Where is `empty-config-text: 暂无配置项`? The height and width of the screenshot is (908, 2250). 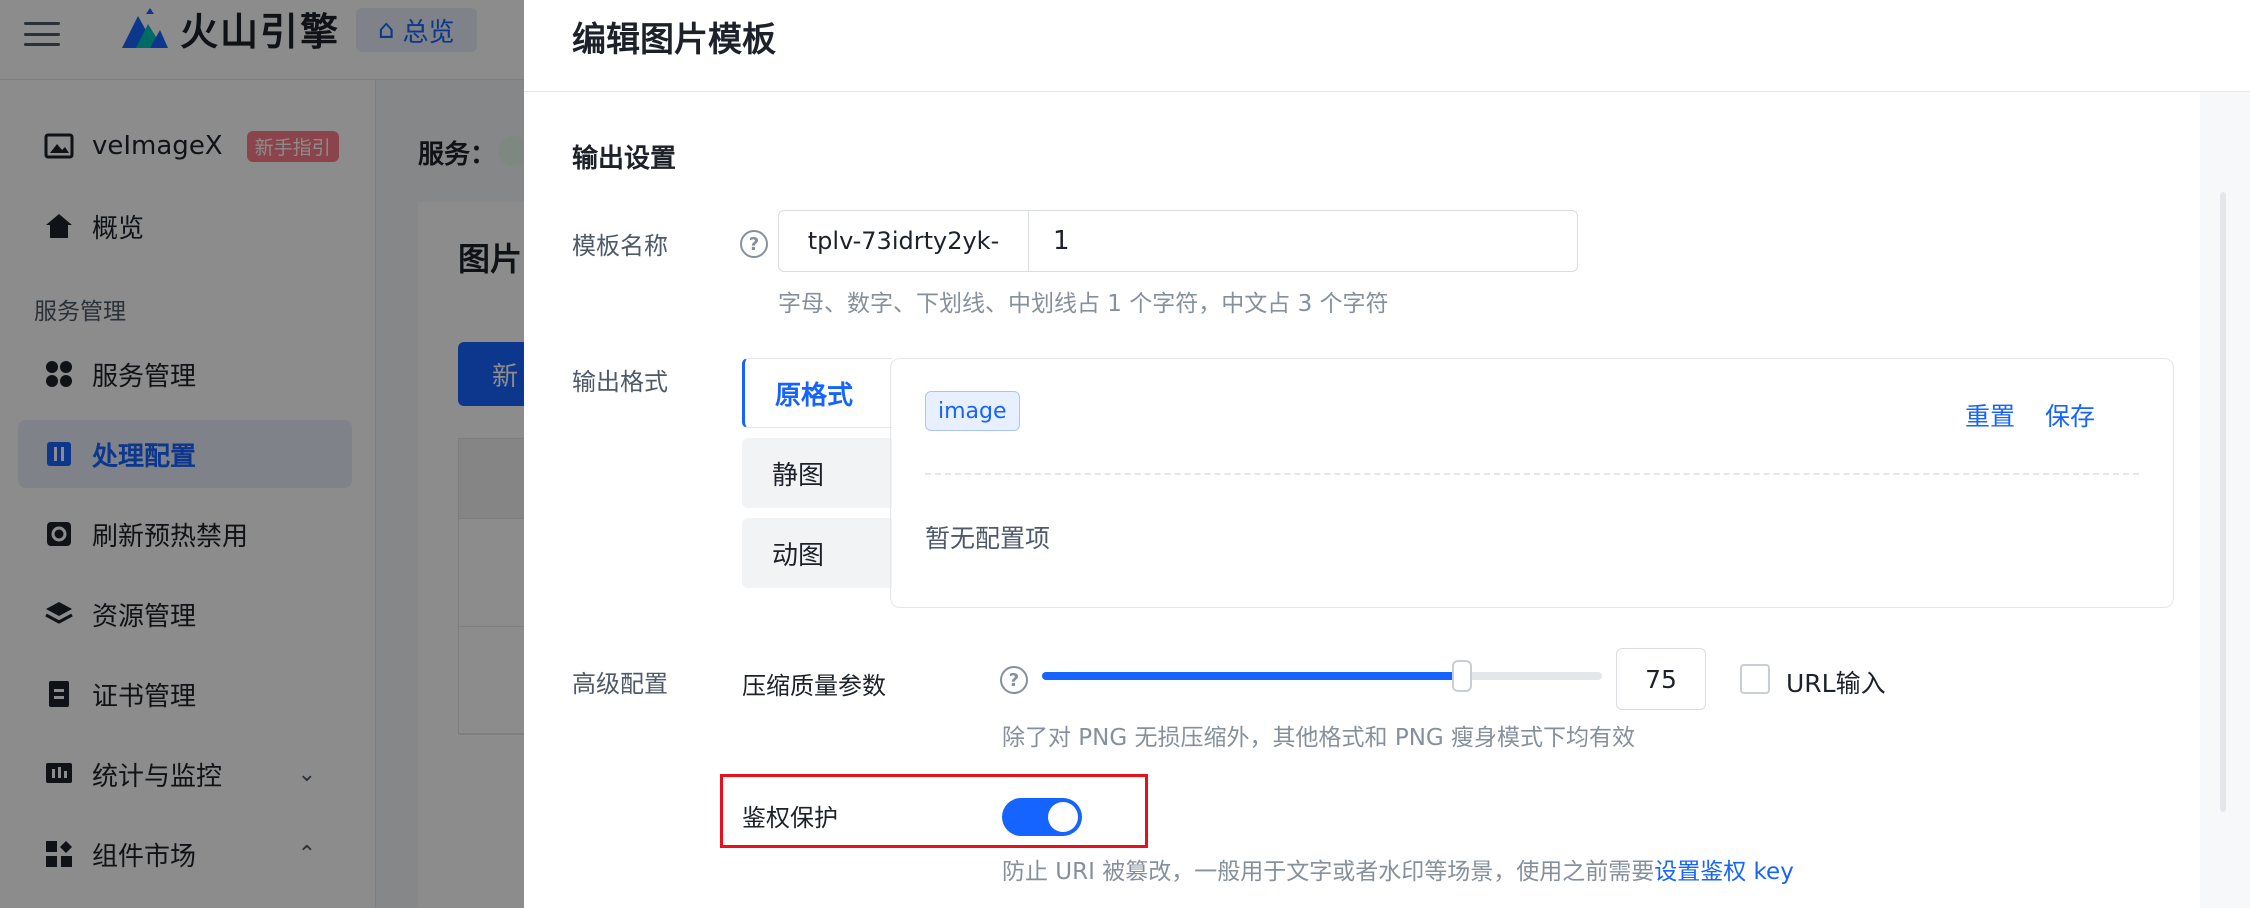 empty-config-text: 暂无配置项 is located at coordinates (988, 538).